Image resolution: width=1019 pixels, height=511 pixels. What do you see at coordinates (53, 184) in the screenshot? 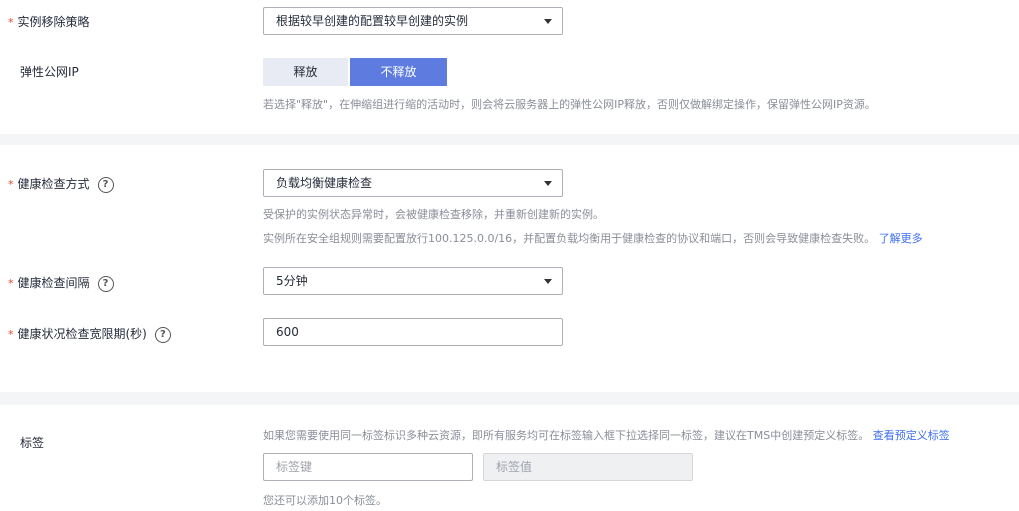
I see `health-check-mode-label-text: 健康检查方式` at bounding box center [53, 184].